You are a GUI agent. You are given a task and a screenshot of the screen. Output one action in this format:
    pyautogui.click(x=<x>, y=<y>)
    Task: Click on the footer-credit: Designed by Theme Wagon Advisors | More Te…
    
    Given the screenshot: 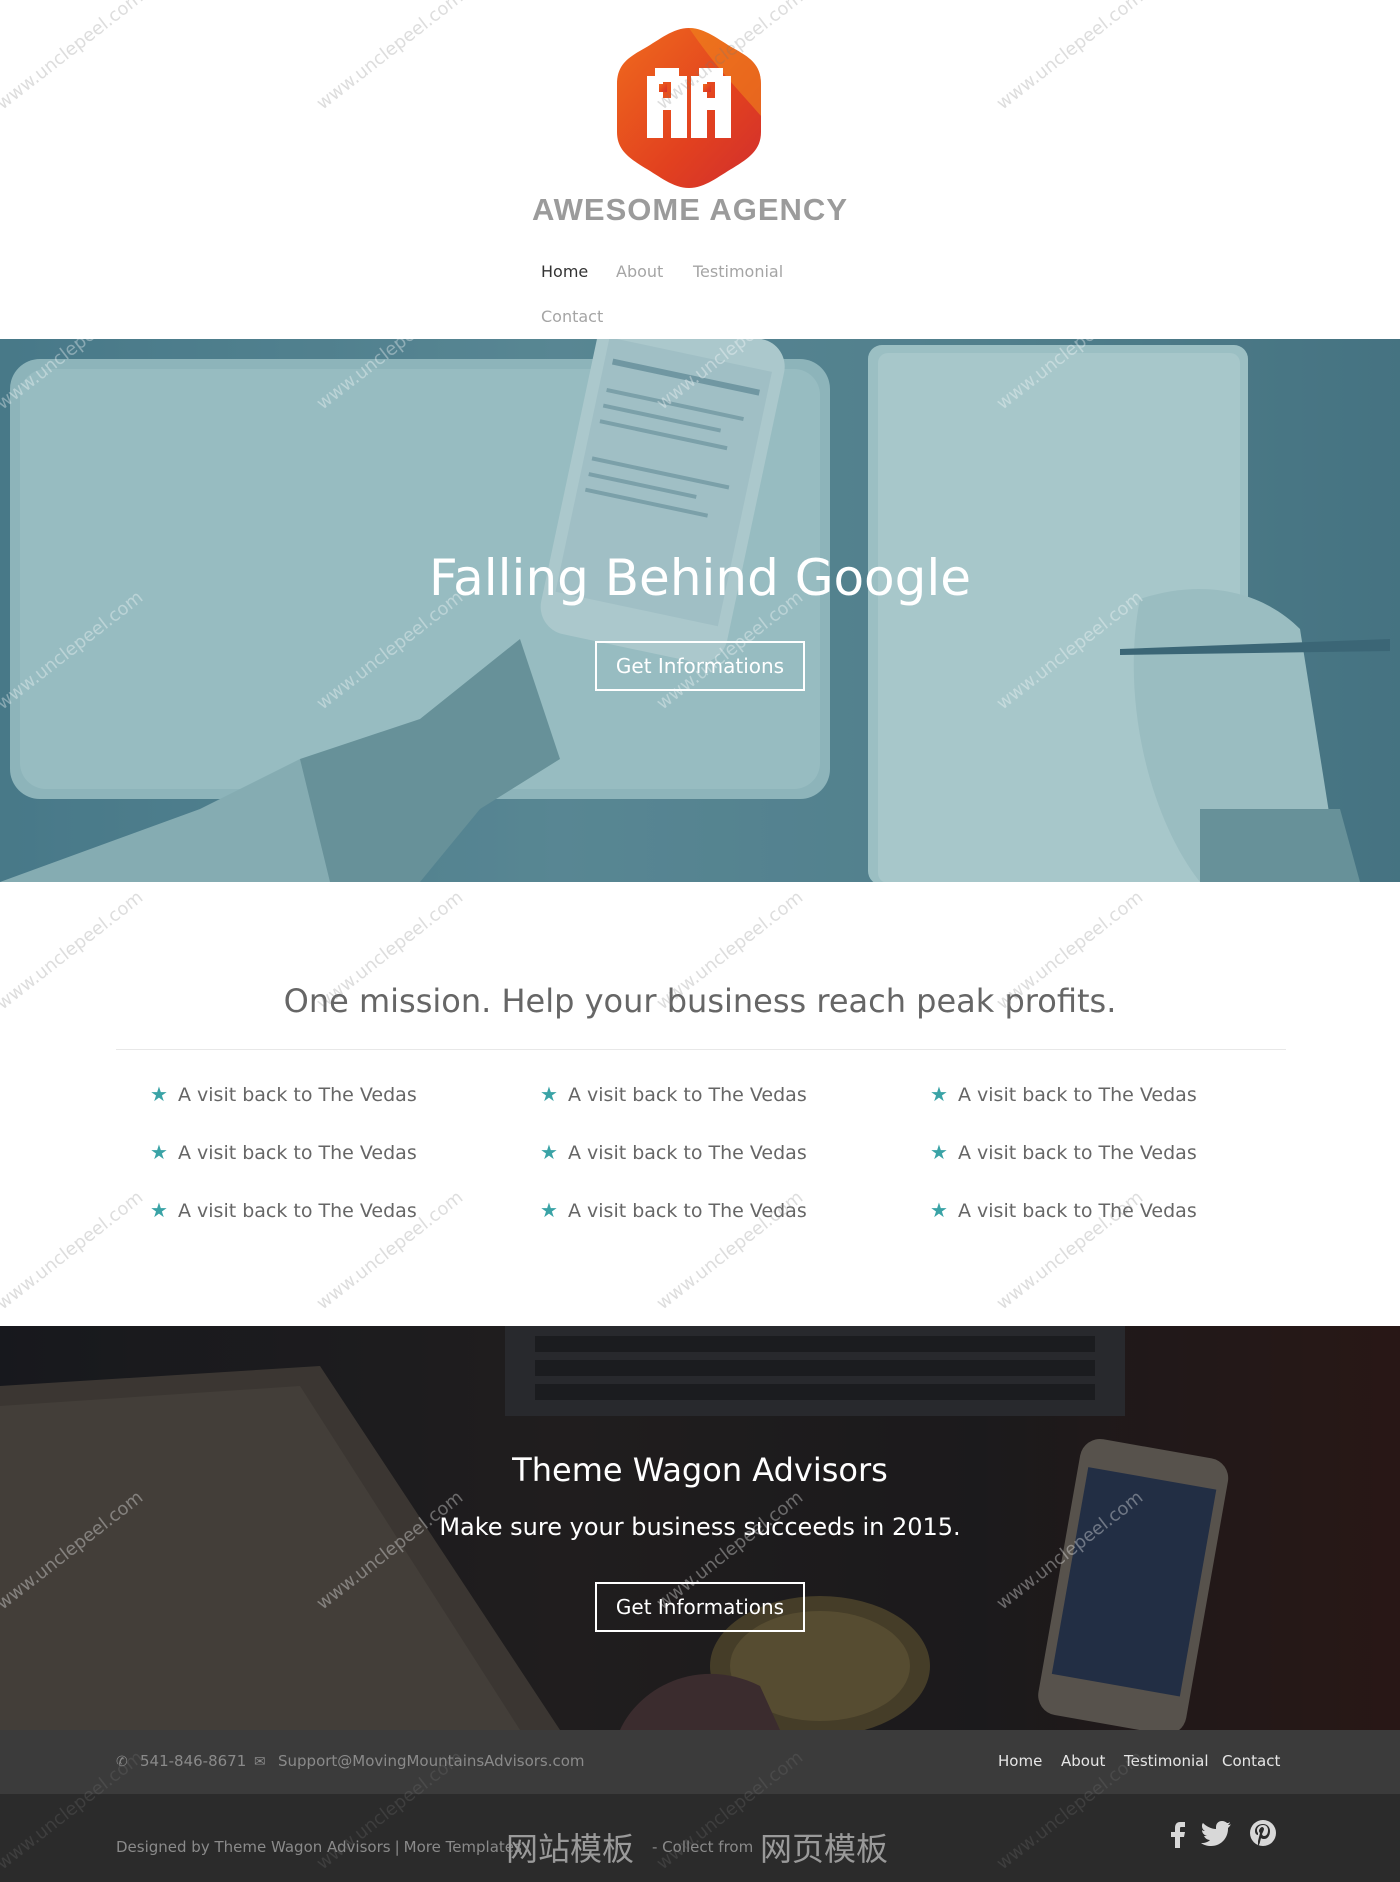 What is the action you would take?
    pyautogui.click(x=319, y=1847)
    